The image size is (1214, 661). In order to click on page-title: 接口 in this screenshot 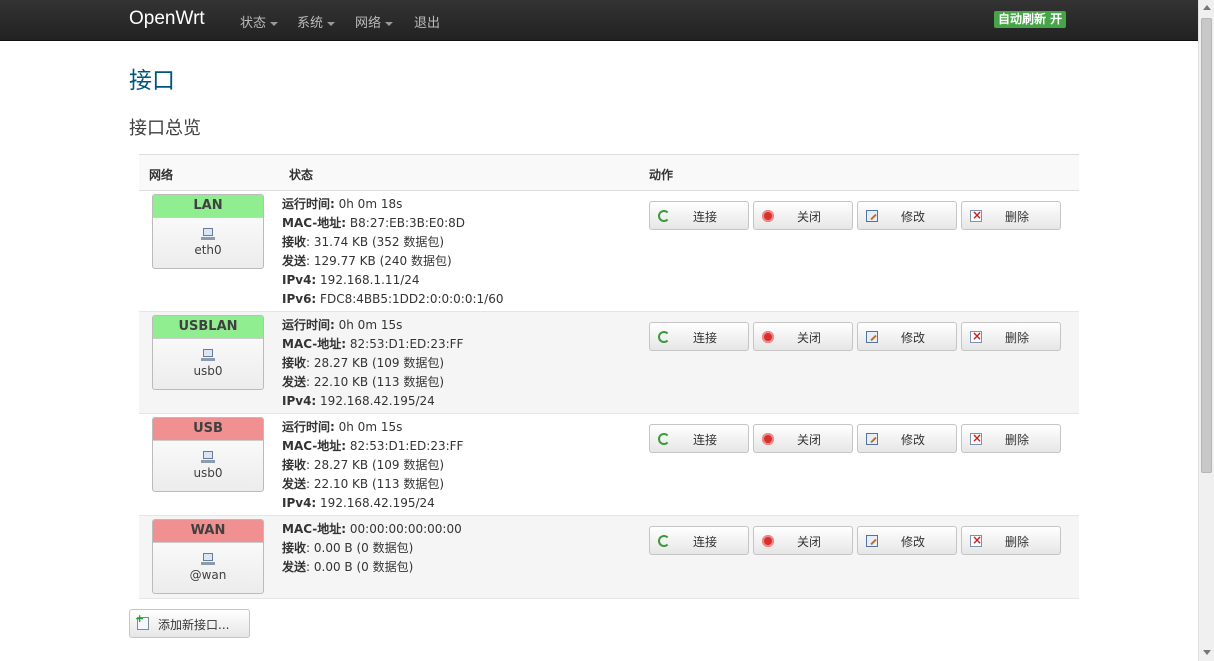, I will do `click(152, 81)`.